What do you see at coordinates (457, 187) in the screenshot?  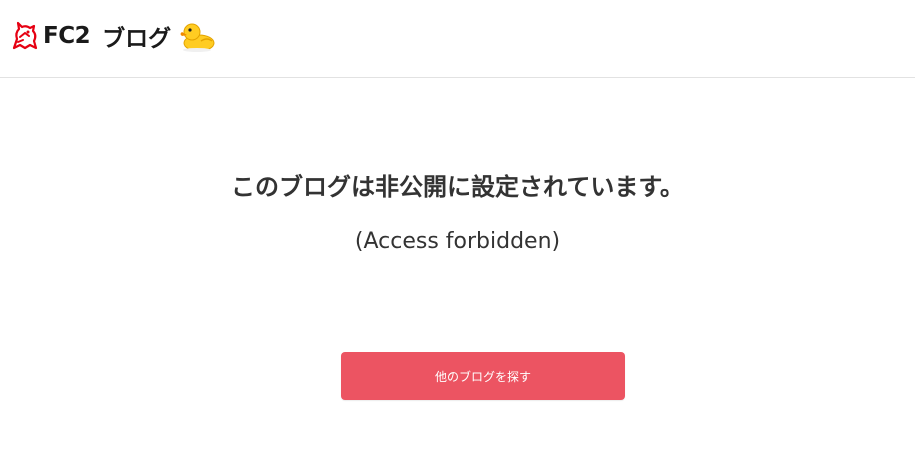 I see `page-title: このブログは非公開に設定されています。` at bounding box center [457, 187].